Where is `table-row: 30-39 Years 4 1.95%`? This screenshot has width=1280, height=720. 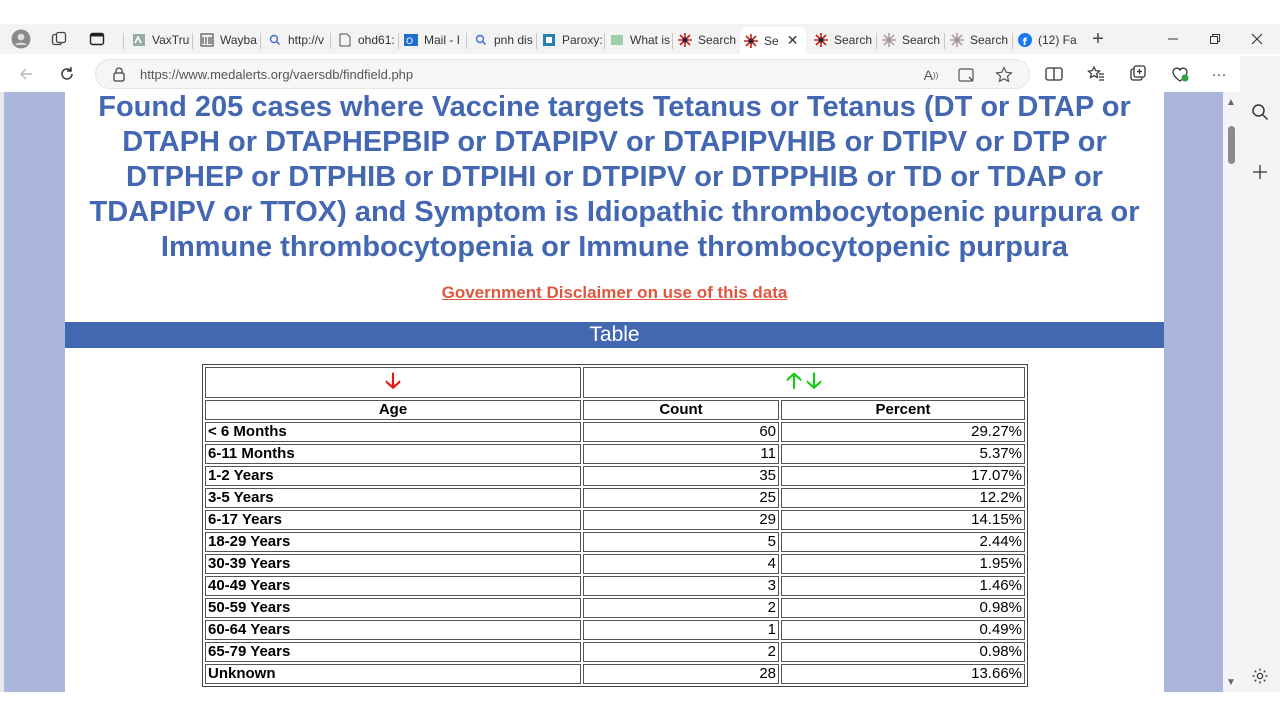
table-row: 30-39 Years 4 1.95% is located at coordinates (615, 564).